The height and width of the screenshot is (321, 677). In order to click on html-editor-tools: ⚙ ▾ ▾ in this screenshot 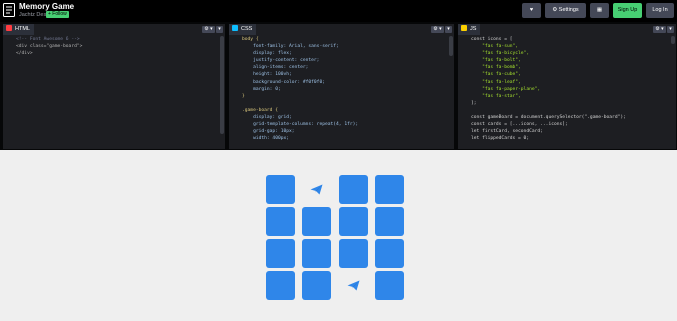, I will do `click(212, 29)`.